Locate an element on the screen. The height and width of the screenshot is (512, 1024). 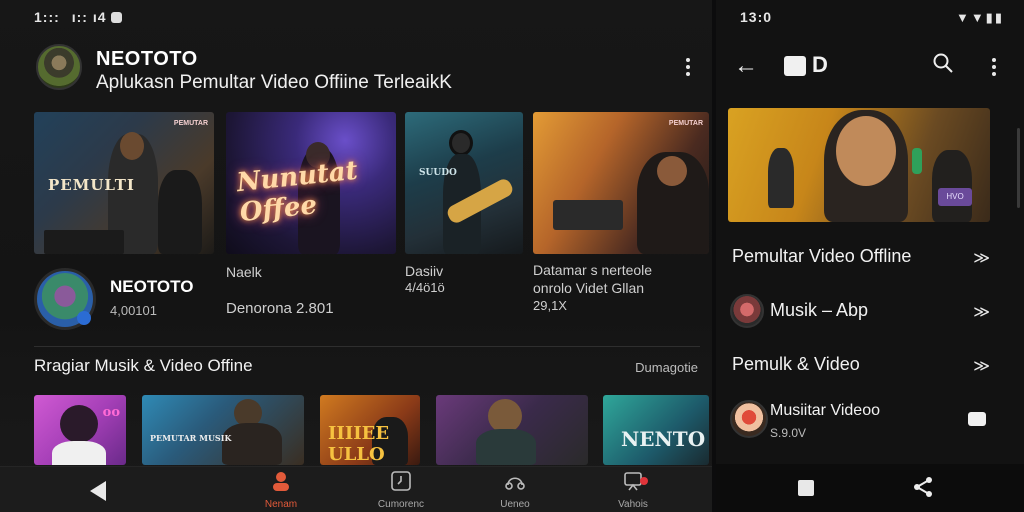
meta-title: NEOTOTO is located at coordinates (152, 286).